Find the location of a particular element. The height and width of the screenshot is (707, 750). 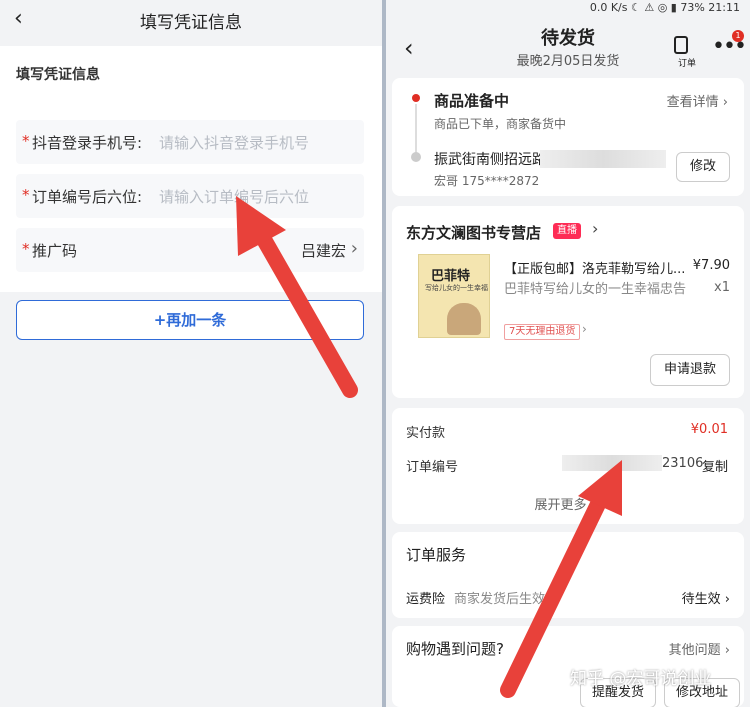

progress-desc: 商品已下单，商家备货中 is located at coordinates (500, 124).